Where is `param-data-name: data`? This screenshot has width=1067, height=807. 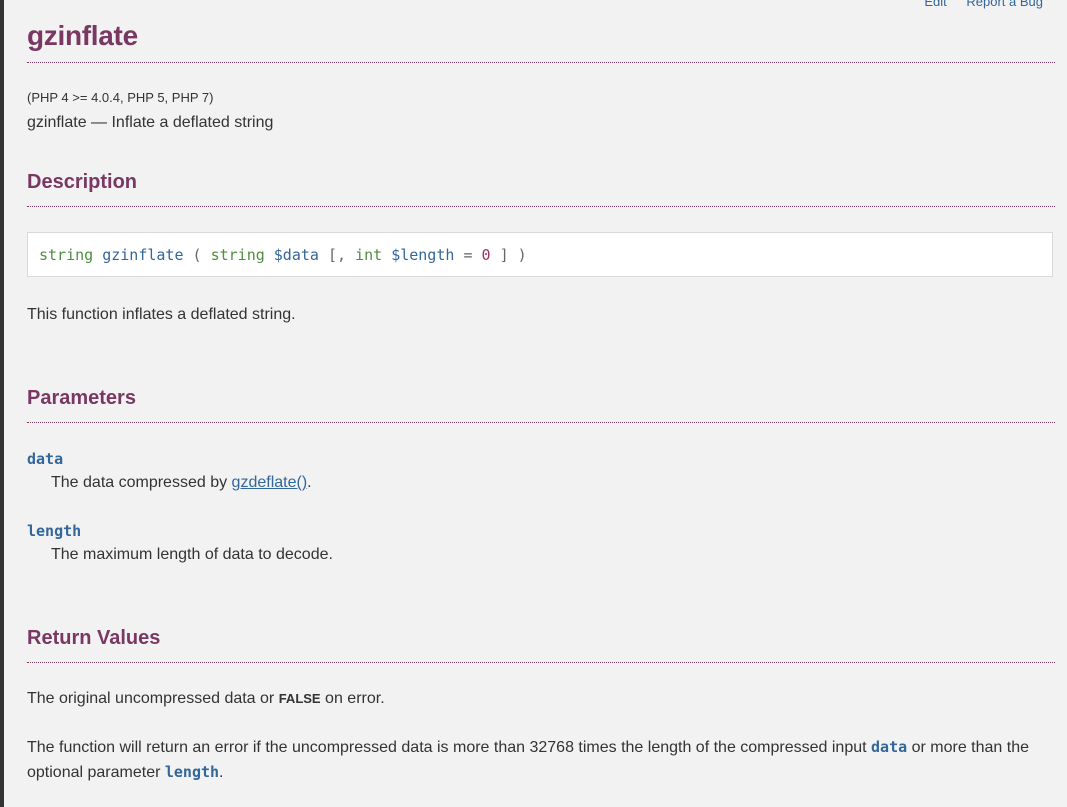
param-data-name: data is located at coordinates (45, 459).